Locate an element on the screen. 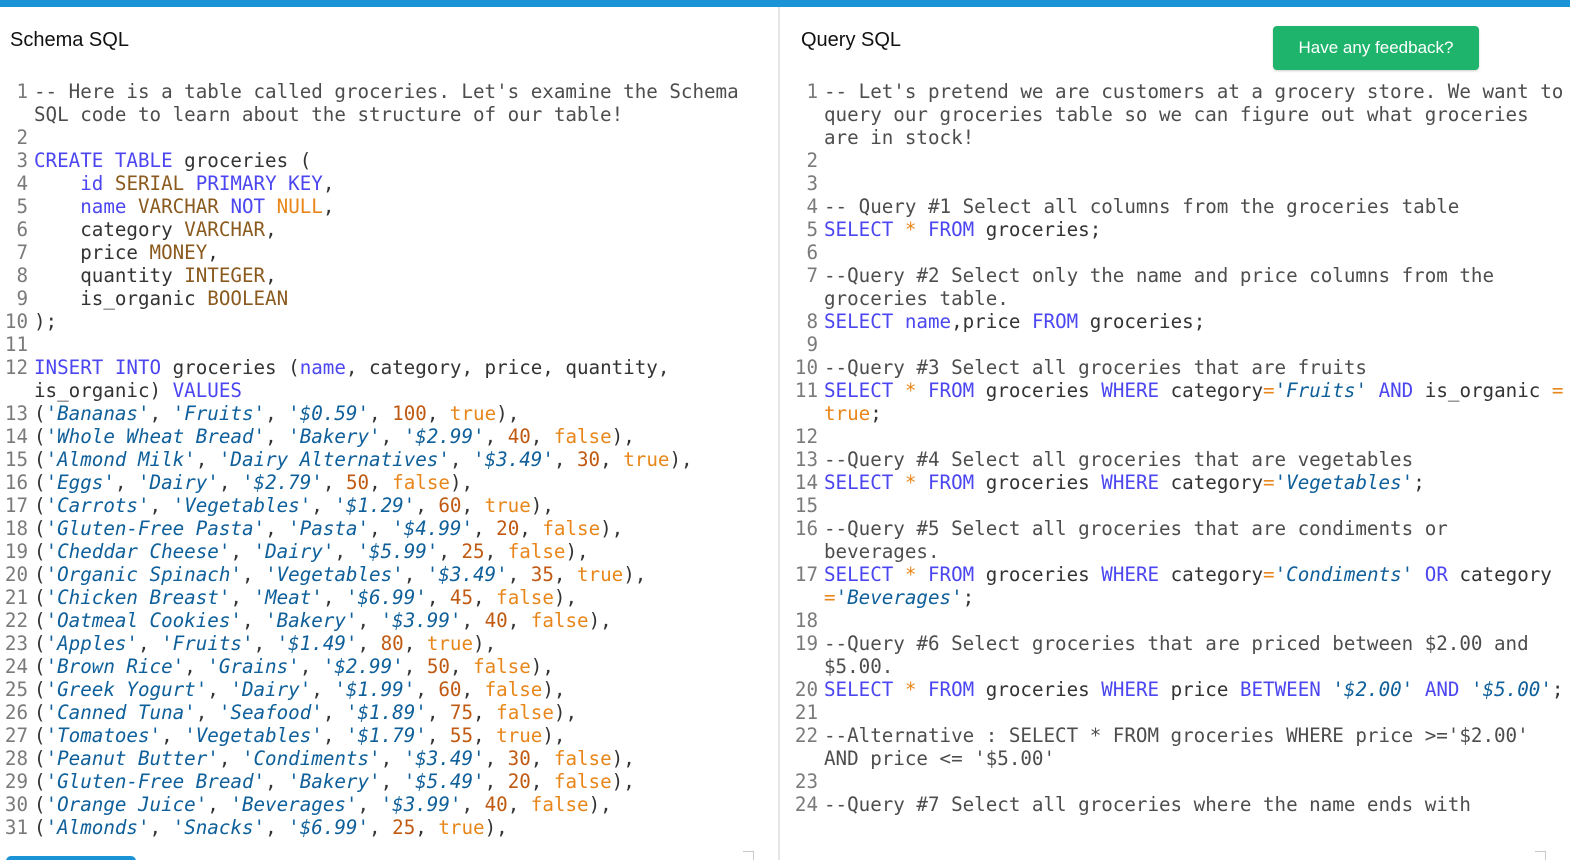 This screenshot has height=860, width=1570. line-number: 9 is located at coordinates (812, 344).